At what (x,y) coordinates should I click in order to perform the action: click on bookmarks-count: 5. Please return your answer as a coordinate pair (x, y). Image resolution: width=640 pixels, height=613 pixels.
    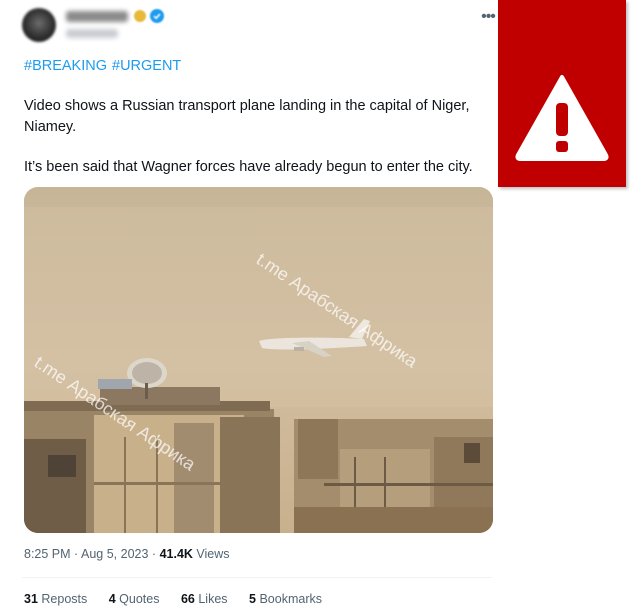
    Looking at the image, I should click on (252, 599).